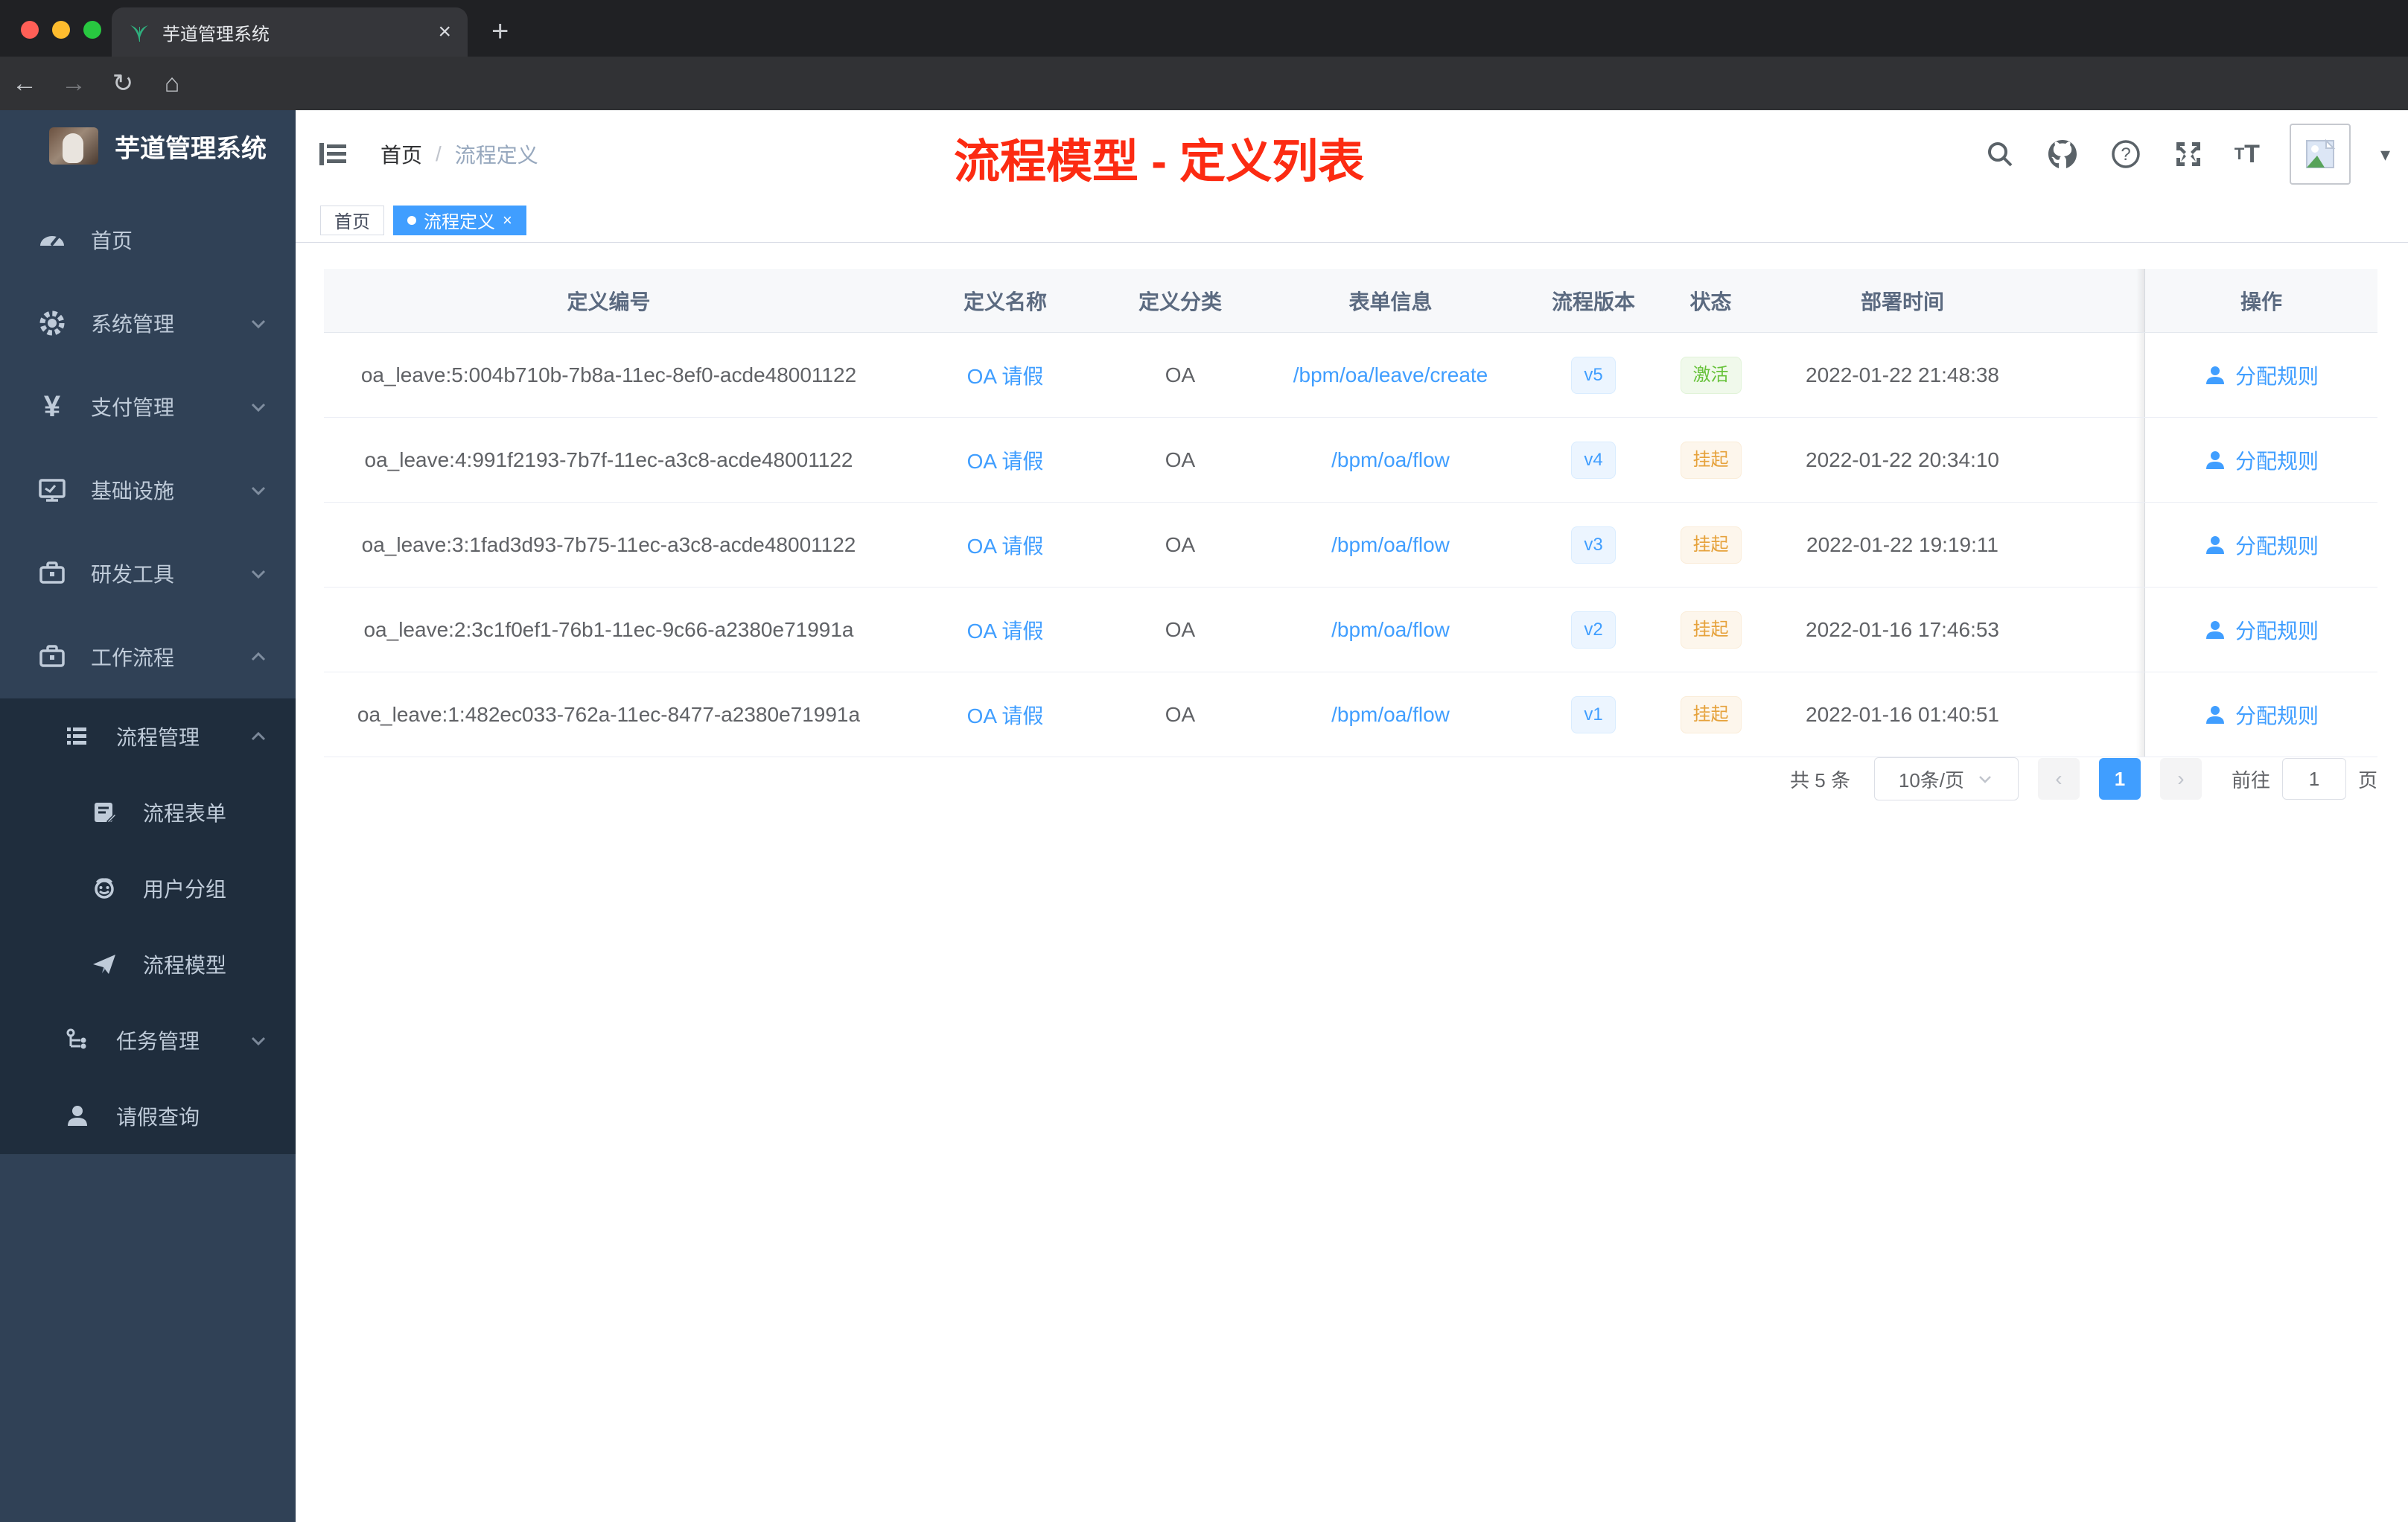 Image resolution: width=2408 pixels, height=1522 pixels. What do you see at coordinates (333, 154) in the screenshot?
I see `sidebar-collapse-icon` at bounding box center [333, 154].